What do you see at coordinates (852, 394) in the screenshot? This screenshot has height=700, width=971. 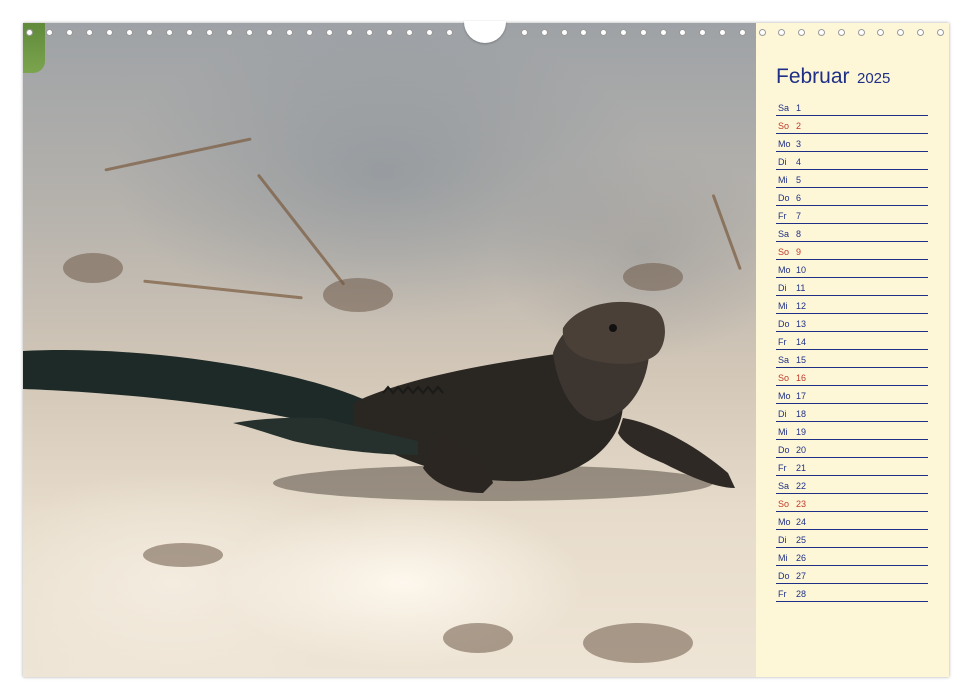 I see `day-row: Mo 17` at bounding box center [852, 394].